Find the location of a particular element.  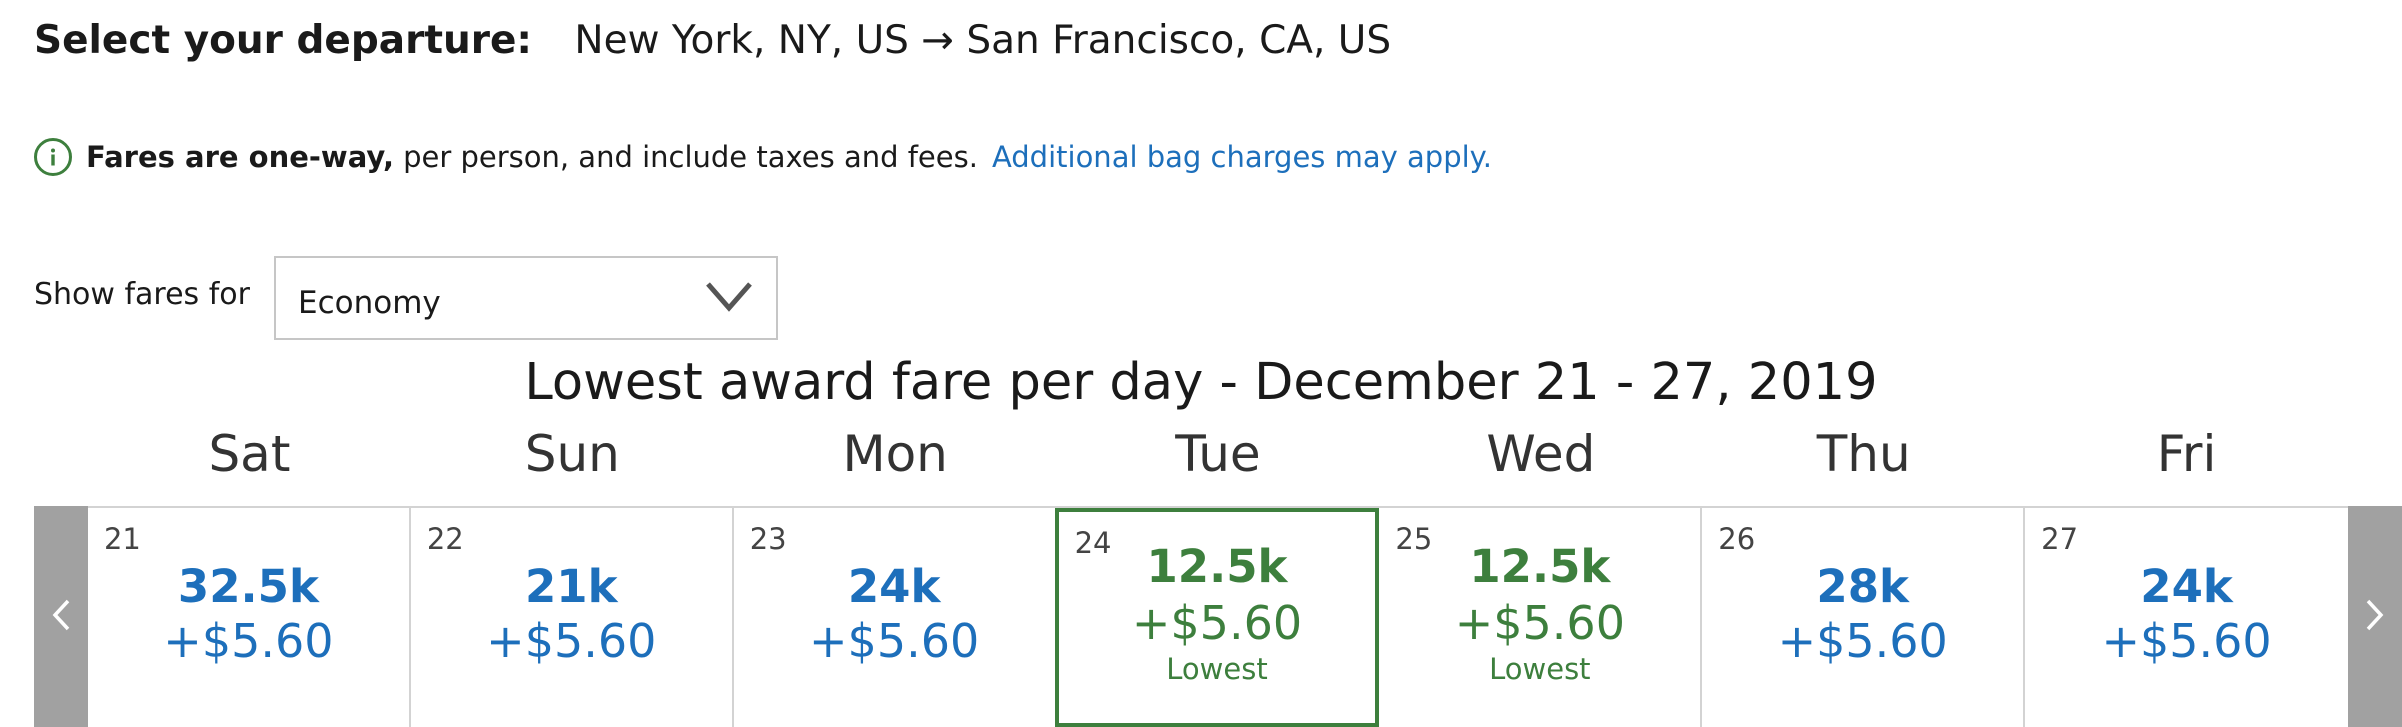

select-departure-label: Select your departure: is located at coordinates (283, 40).